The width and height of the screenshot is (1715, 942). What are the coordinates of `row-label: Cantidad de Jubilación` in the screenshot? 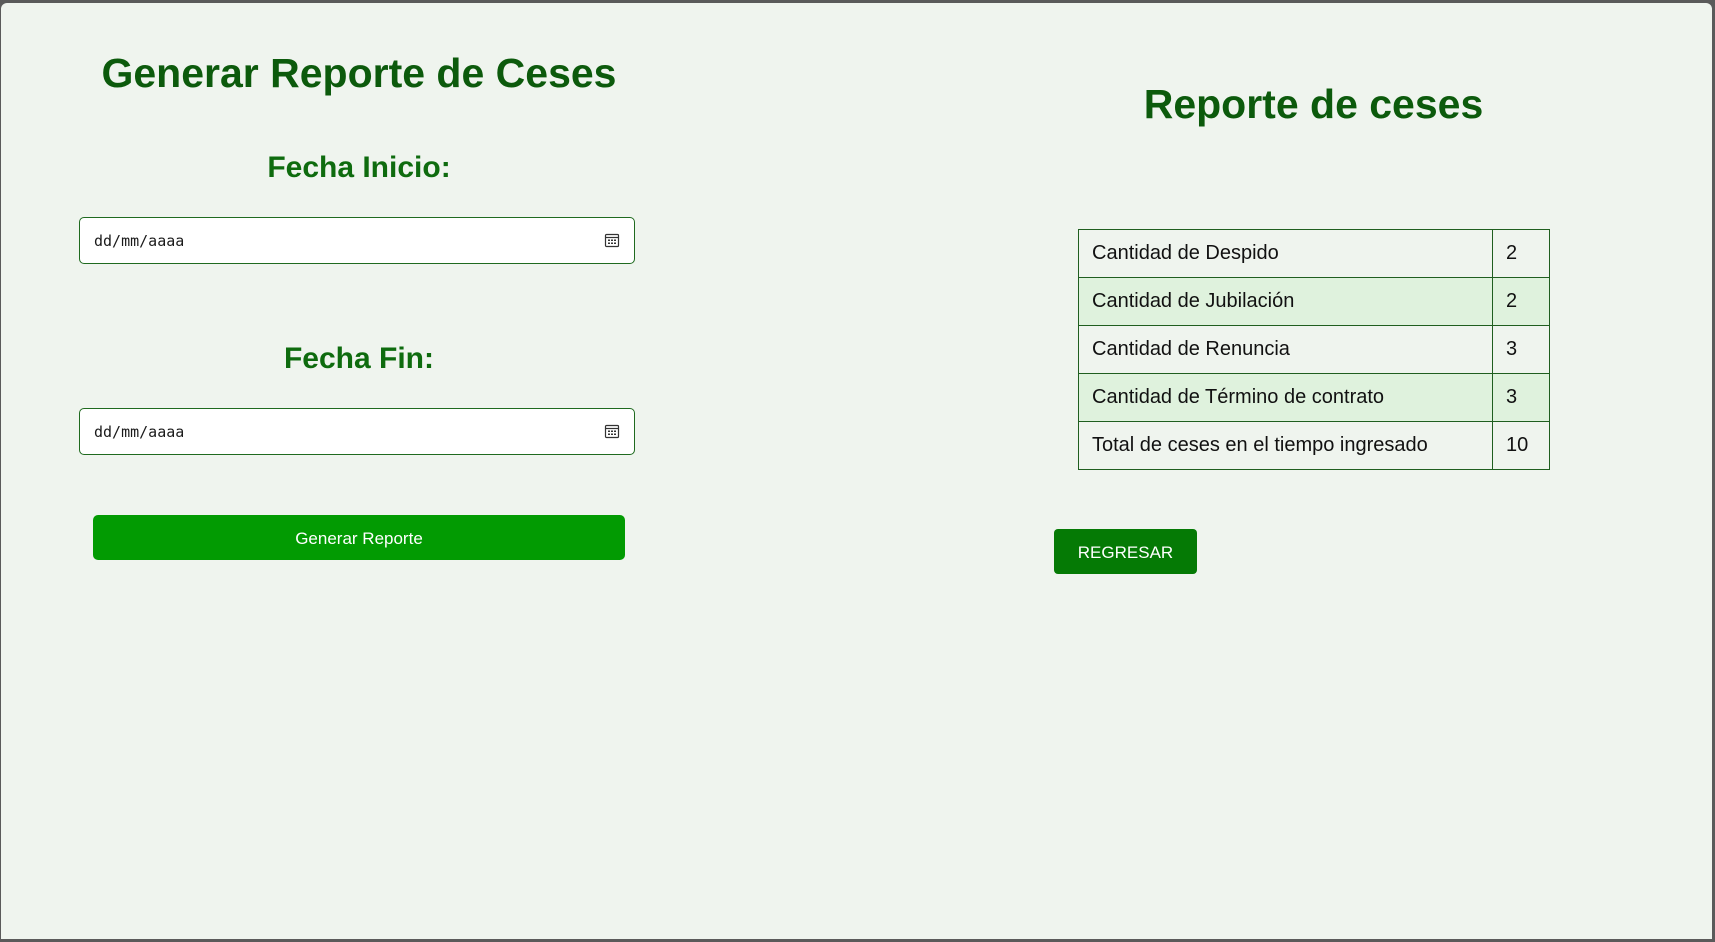 It's located at (1285, 301).